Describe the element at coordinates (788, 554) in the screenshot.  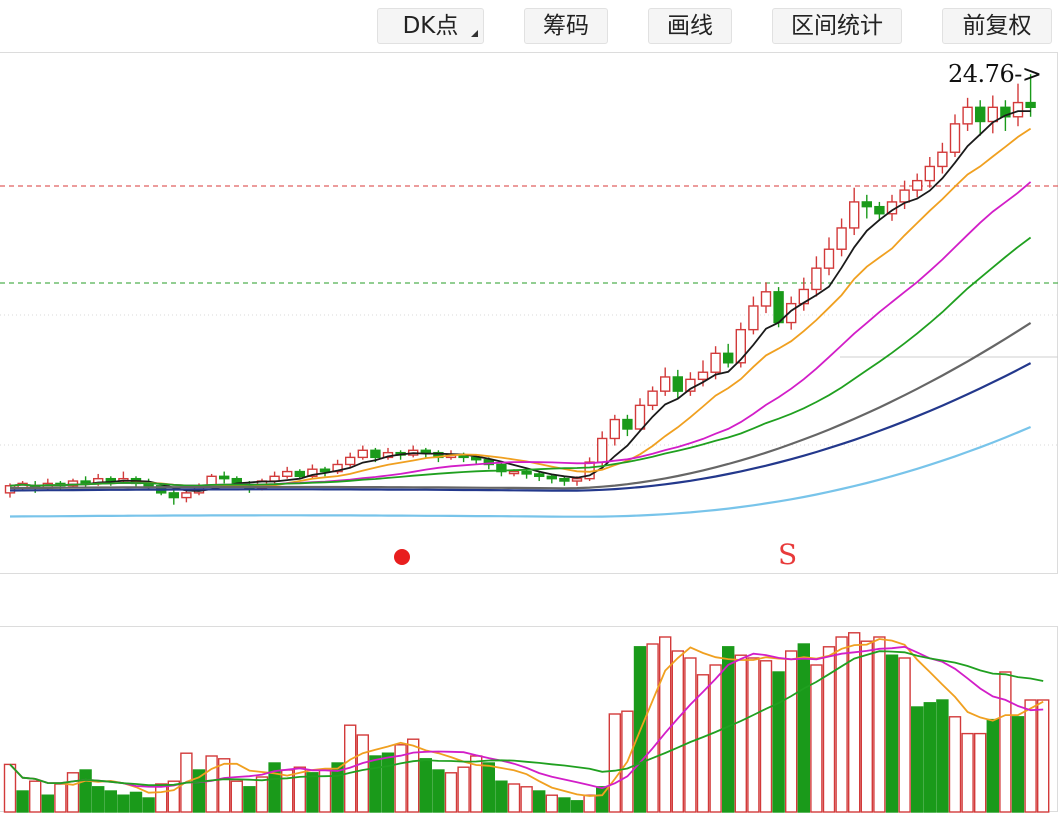
I see `sell-signal-marker: S` at that location.